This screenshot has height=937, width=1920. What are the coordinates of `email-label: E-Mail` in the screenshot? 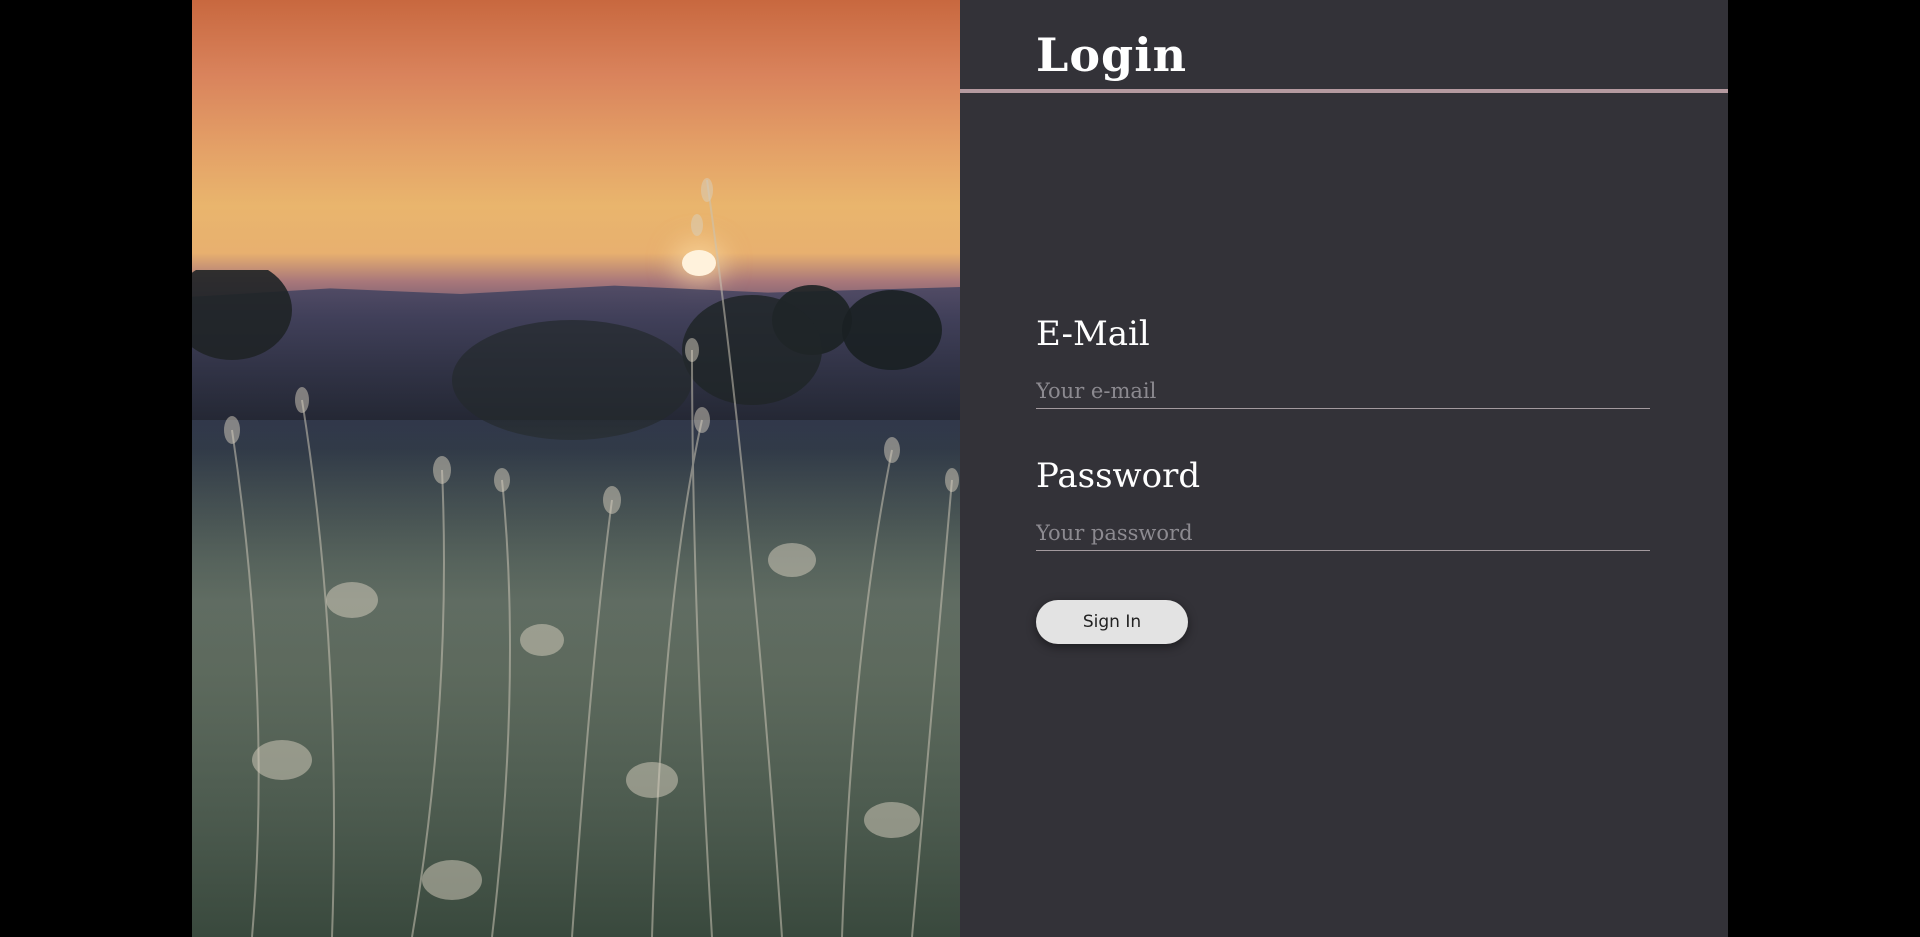 It's located at (1093, 334).